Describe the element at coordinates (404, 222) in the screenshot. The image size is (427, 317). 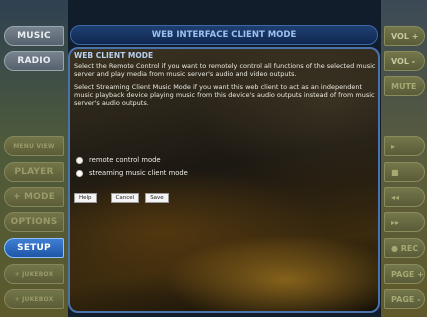
I see `forward-button: ▸▸` at that location.